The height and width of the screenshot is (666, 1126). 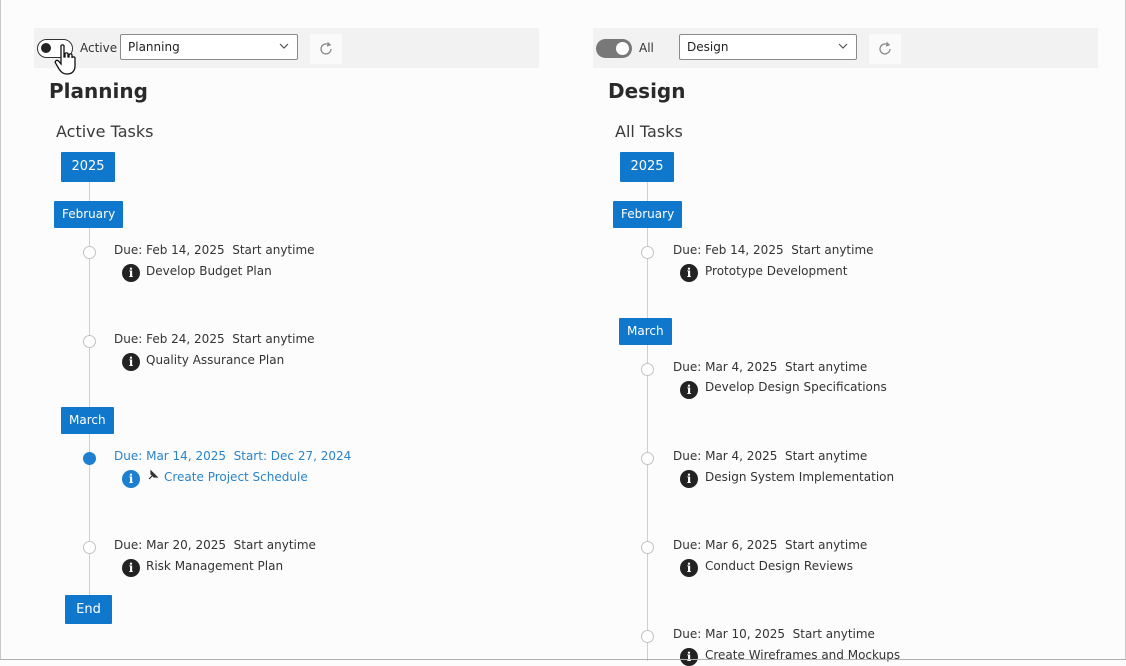 What do you see at coordinates (89, 390) in the screenshot?
I see `timeline-line` at bounding box center [89, 390].